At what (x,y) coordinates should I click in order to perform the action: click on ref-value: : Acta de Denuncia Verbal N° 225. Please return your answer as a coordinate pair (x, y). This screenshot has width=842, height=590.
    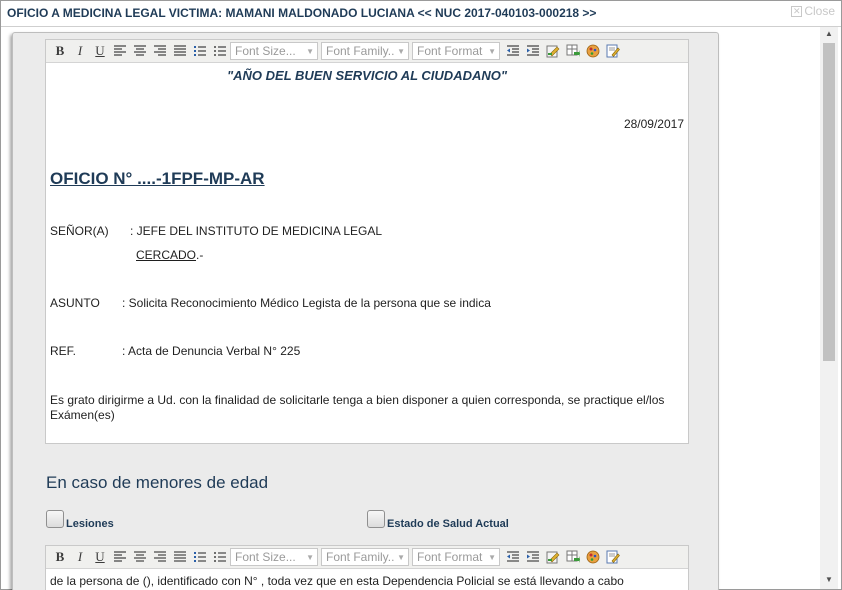
    Looking at the image, I should click on (211, 351).